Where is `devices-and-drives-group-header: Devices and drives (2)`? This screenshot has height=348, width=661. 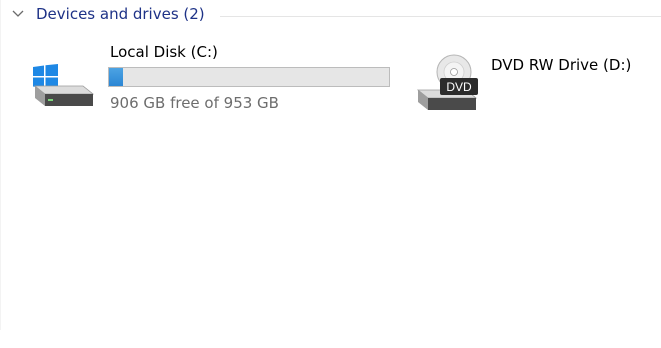 devices-and-drives-group-header: Devices and drives (2) is located at coordinates (330, 16).